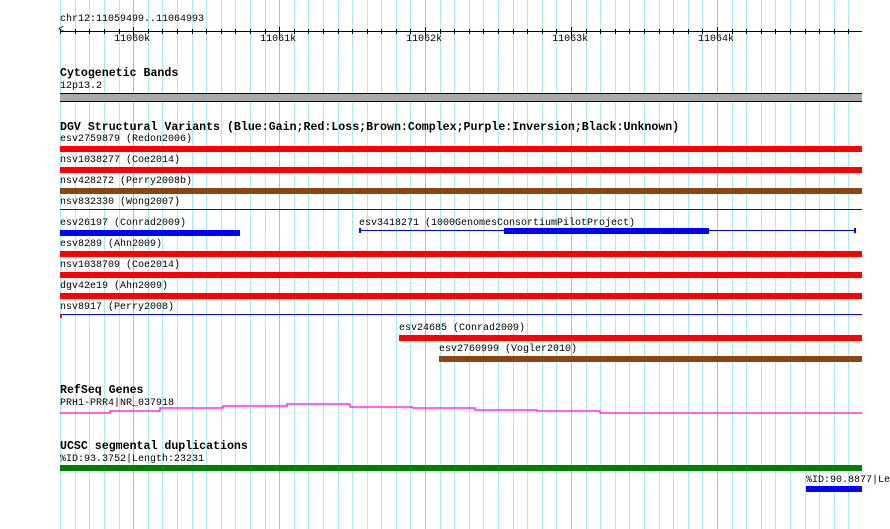  What do you see at coordinates (132, 39) in the screenshot?
I see `ruler-tick-label: 11060k` at bounding box center [132, 39].